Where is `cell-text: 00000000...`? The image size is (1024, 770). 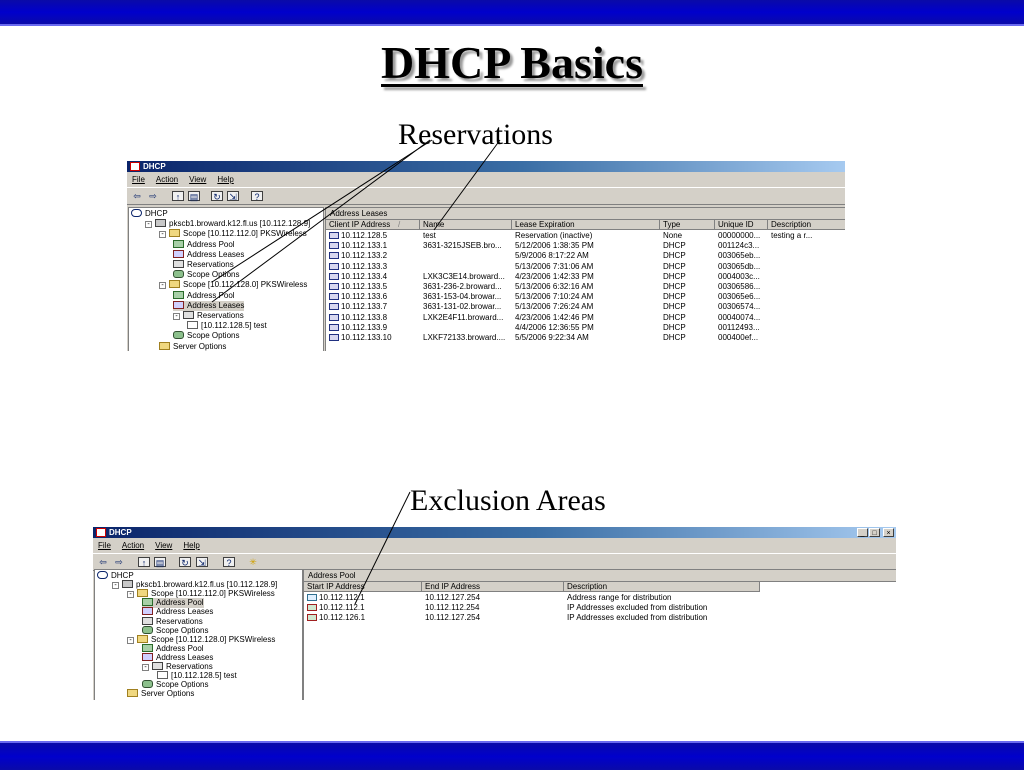 cell-text: 00000000... is located at coordinates (739, 235).